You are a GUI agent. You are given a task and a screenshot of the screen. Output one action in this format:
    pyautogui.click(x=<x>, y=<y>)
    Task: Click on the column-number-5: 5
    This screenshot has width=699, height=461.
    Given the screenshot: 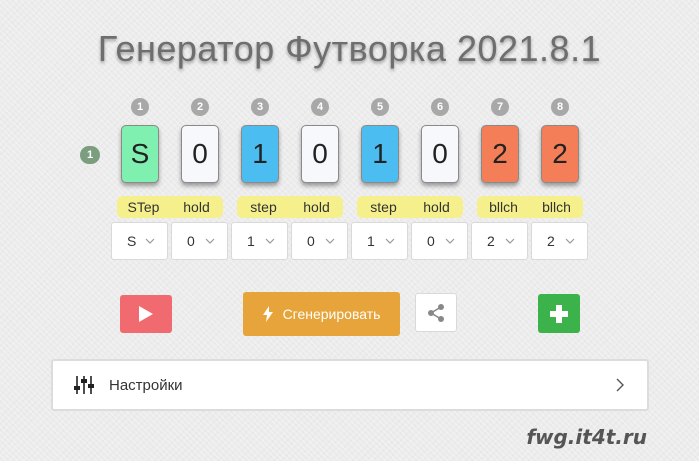 What is the action you would take?
    pyautogui.click(x=380, y=107)
    